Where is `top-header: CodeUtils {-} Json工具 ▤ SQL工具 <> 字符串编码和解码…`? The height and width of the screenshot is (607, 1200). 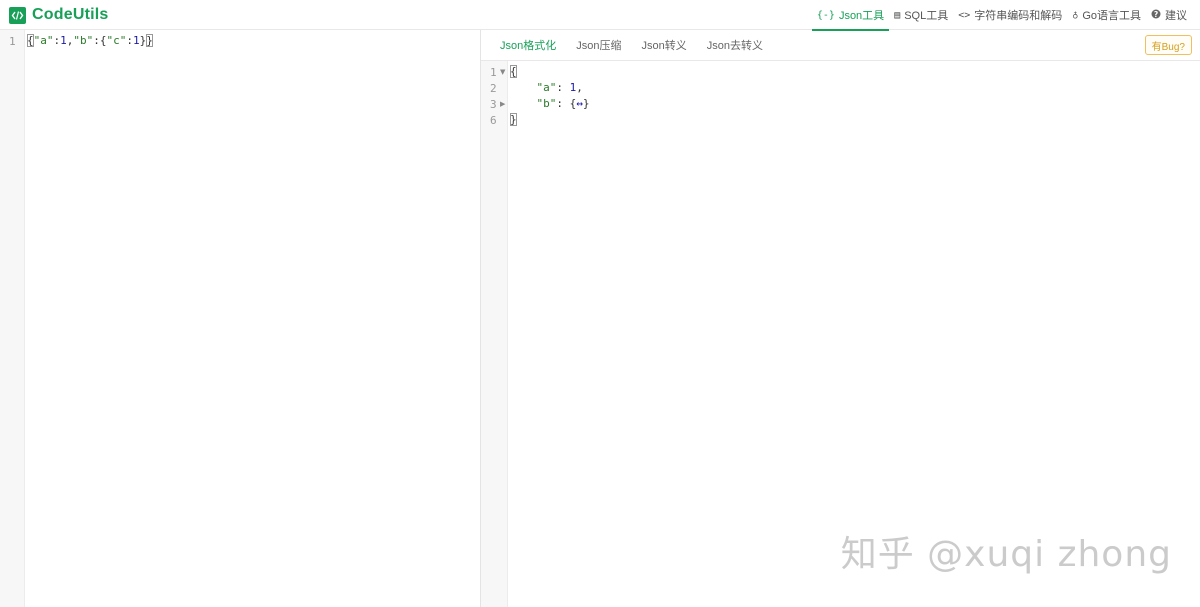 top-header: CodeUtils {-} Json工具 ▤ SQL工具 <> 字符串编码和解码… is located at coordinates (600, 15).